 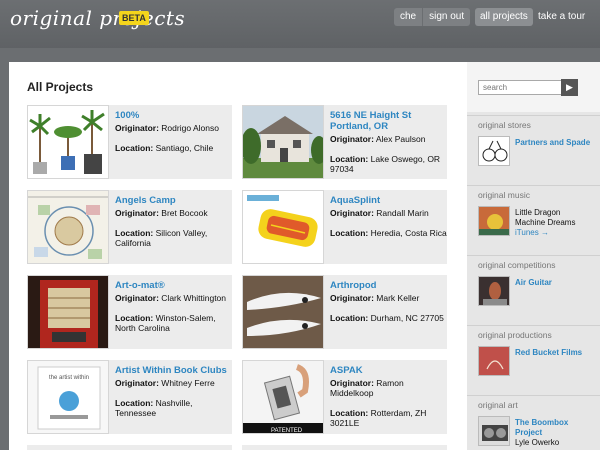 I want to click on project-originator: Originator: Randall Marin, so click(x=388, y=213).